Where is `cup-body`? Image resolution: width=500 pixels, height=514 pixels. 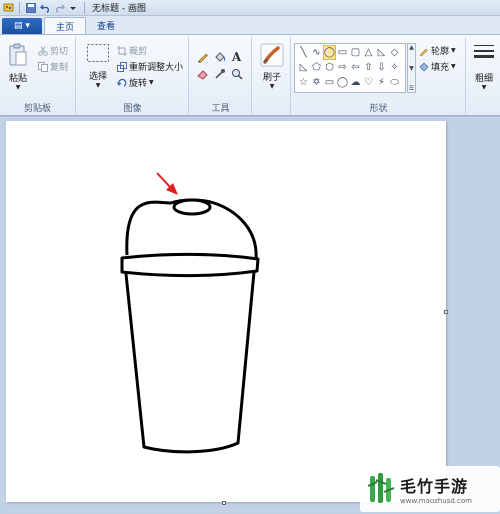 cup-body is located at coordinates (190, 362).